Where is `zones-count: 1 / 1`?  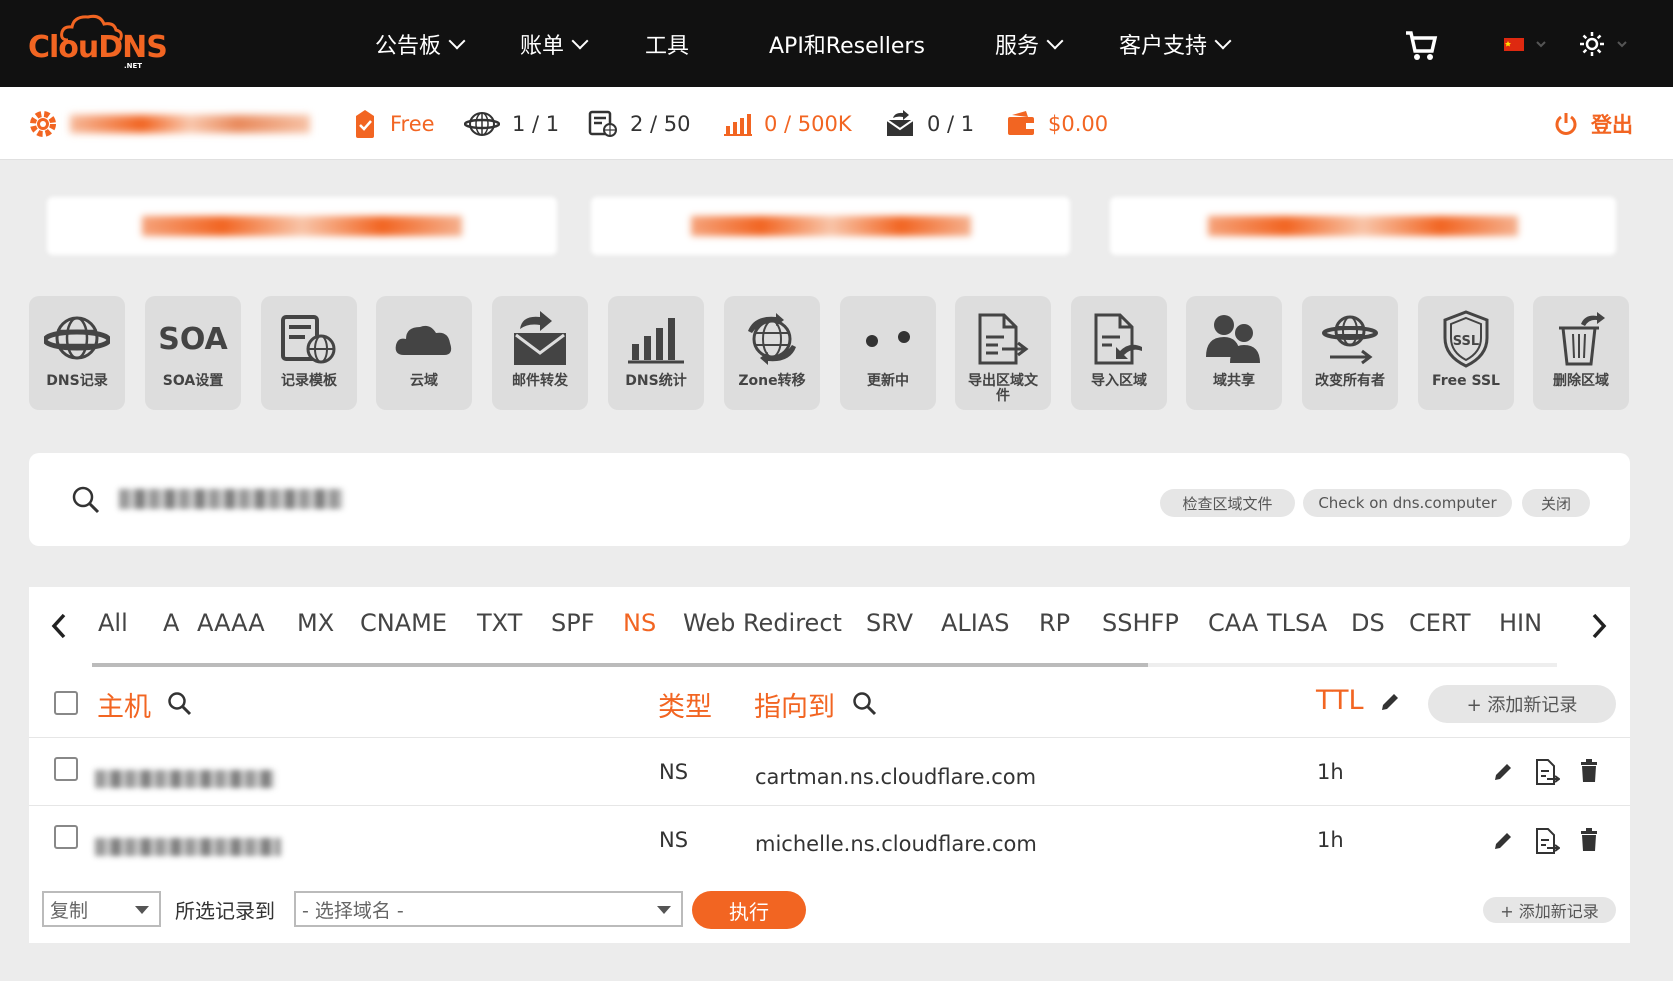 zones-count: 1 / 1 is located at coordinates (511, 123).